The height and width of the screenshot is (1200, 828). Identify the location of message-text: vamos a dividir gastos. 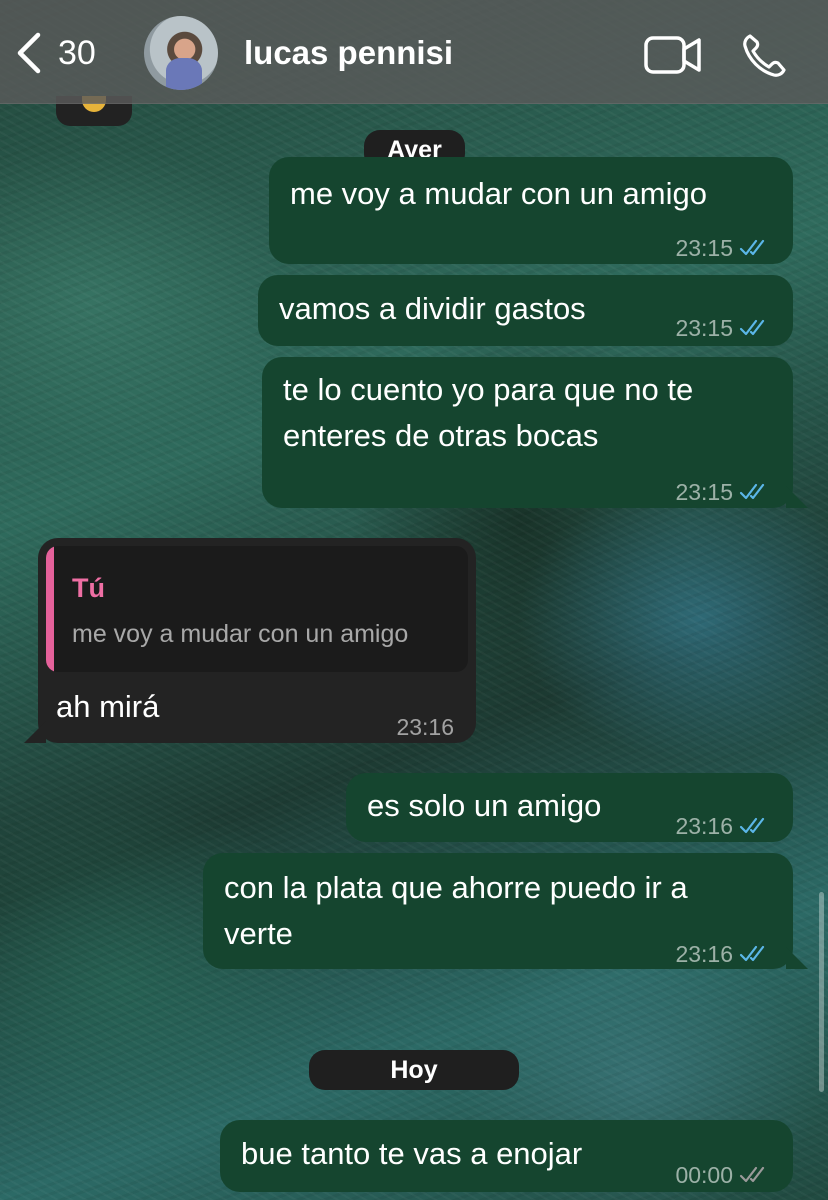
(432, 308).